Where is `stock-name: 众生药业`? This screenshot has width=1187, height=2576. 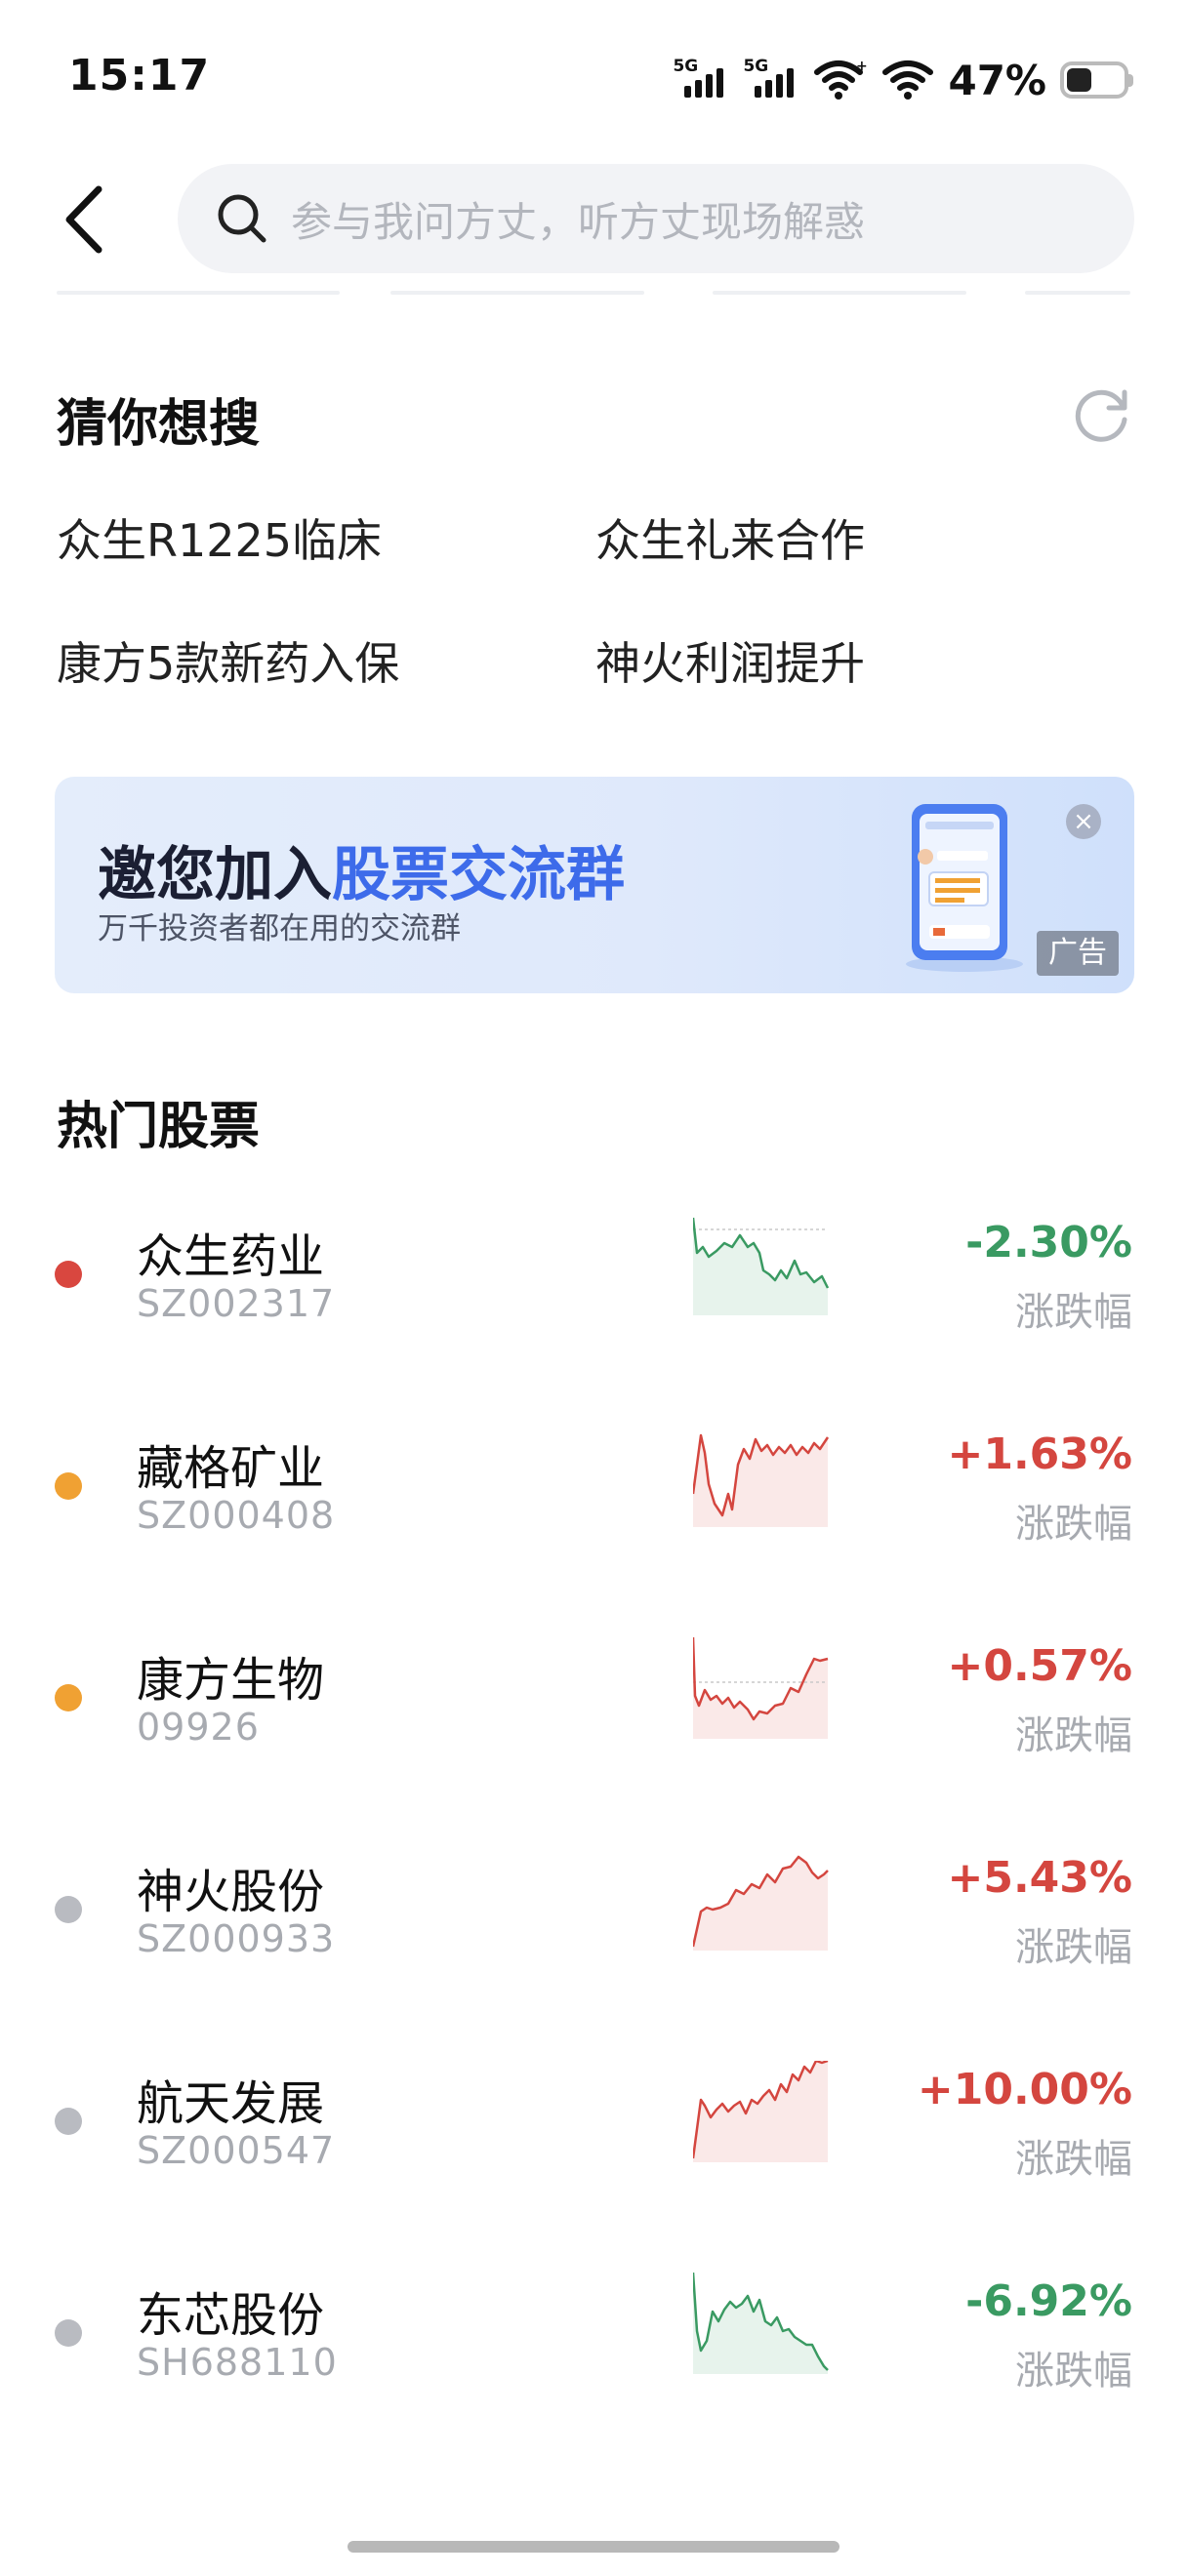 stock-name: 众生药业 is located at coordinates (231, 1256).